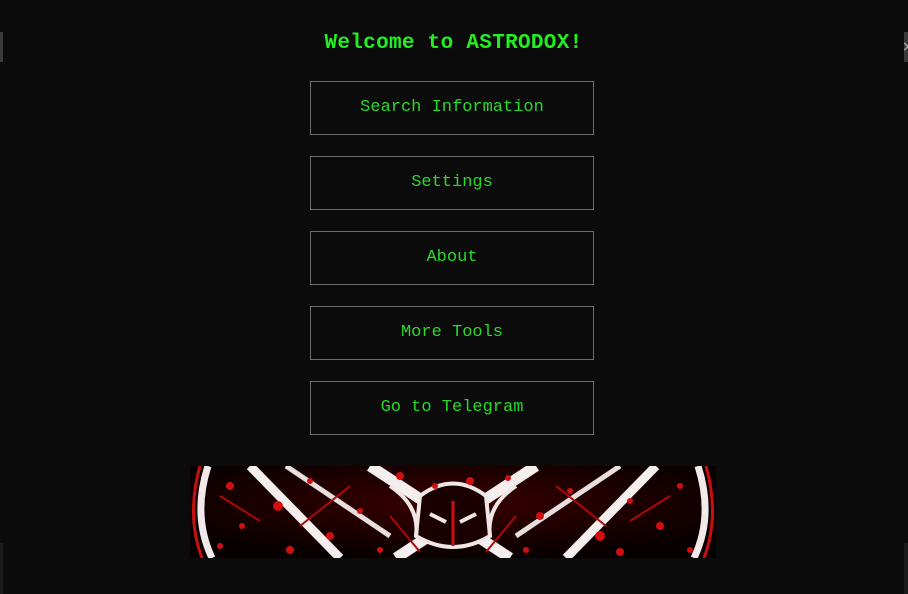  I want to click on search-information-button: Search Information, so click(452, 108).